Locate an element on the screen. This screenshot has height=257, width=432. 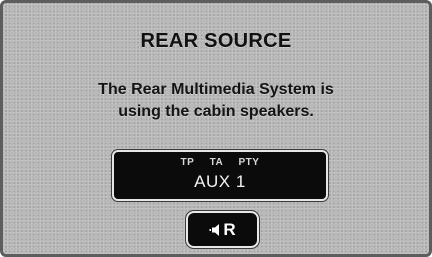
source-display: TP TA PTY AUX 1 is located at coordinates (220, 175).